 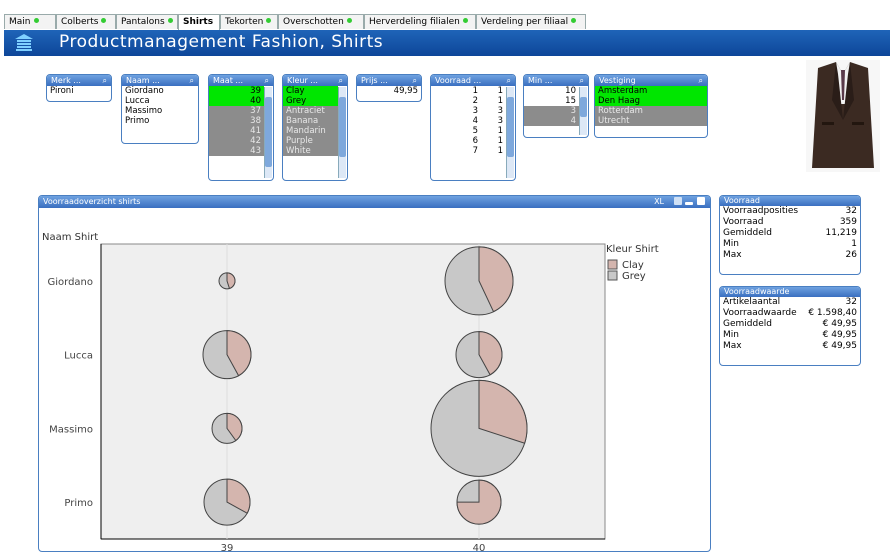 What do you see at coordinates (79, 80) in the screenshot?
I see `listbox-title: Merk ... ⌕` at bounding box center [79, 80].